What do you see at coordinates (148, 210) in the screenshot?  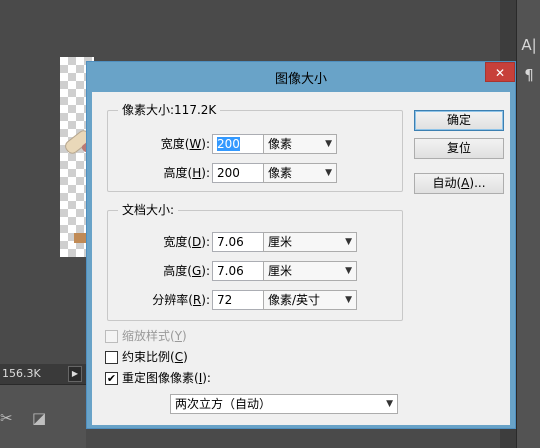 I see `document-size-legend: 文档大小:` at bounding box center [148, 210].